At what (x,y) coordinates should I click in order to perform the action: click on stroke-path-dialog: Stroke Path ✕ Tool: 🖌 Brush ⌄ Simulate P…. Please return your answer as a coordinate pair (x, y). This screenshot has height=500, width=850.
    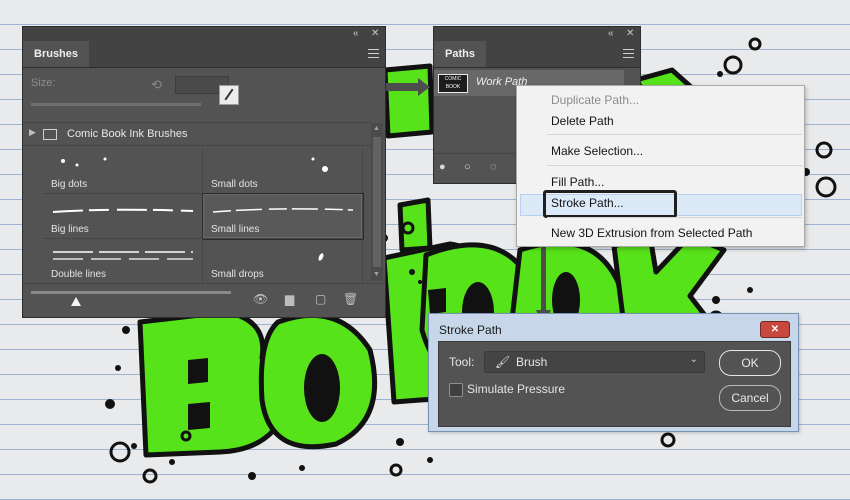
    Looking at the image, I should click on (613, 372).